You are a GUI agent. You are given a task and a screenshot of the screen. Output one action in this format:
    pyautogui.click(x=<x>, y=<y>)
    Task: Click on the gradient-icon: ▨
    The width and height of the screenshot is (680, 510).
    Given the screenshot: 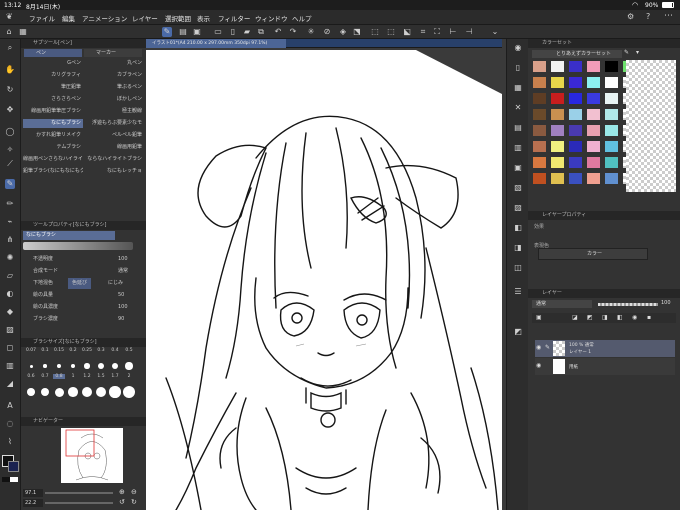 What is the action you would take?
    pyautogui.click(x=10, y=330)
    